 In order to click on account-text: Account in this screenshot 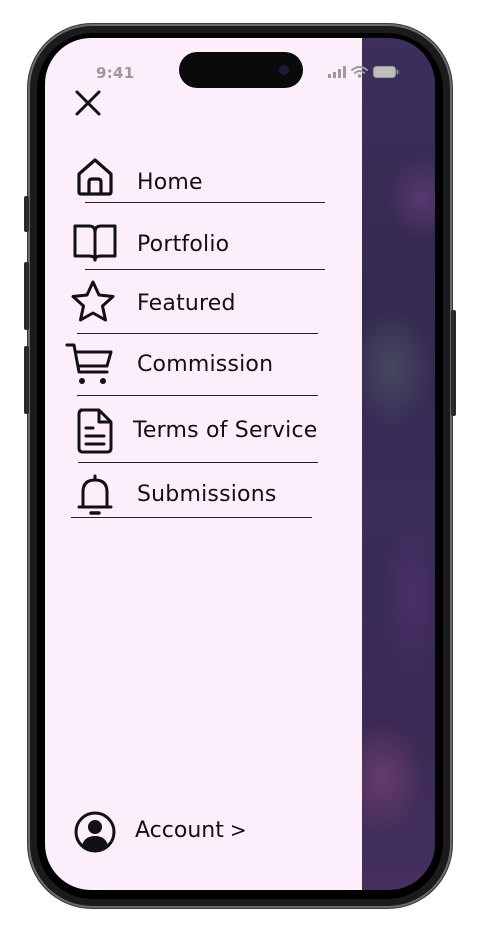, I will do `click(179, 830)`.